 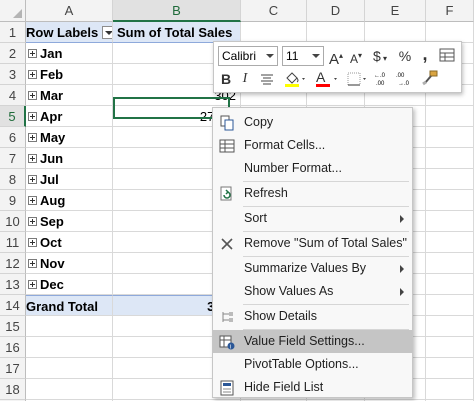 What do you see at coordinates (274, 11) in the screenshot?
I see `column-header-c: C` at bounding box center [274, 11].